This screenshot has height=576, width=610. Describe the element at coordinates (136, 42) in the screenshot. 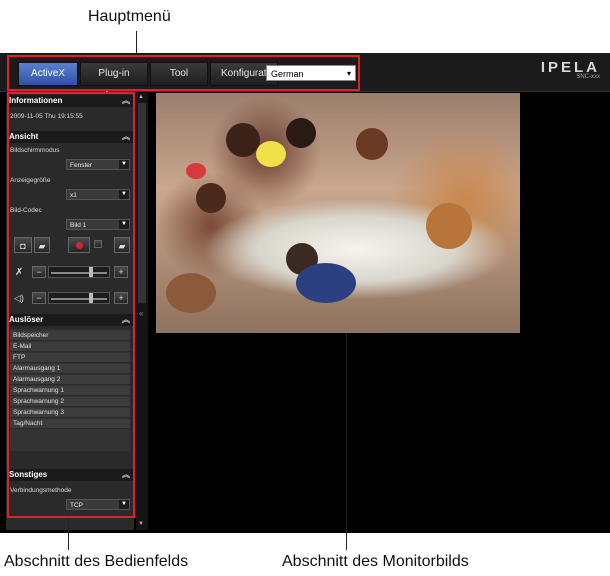

I see `callout-line-main-menu` at that location.